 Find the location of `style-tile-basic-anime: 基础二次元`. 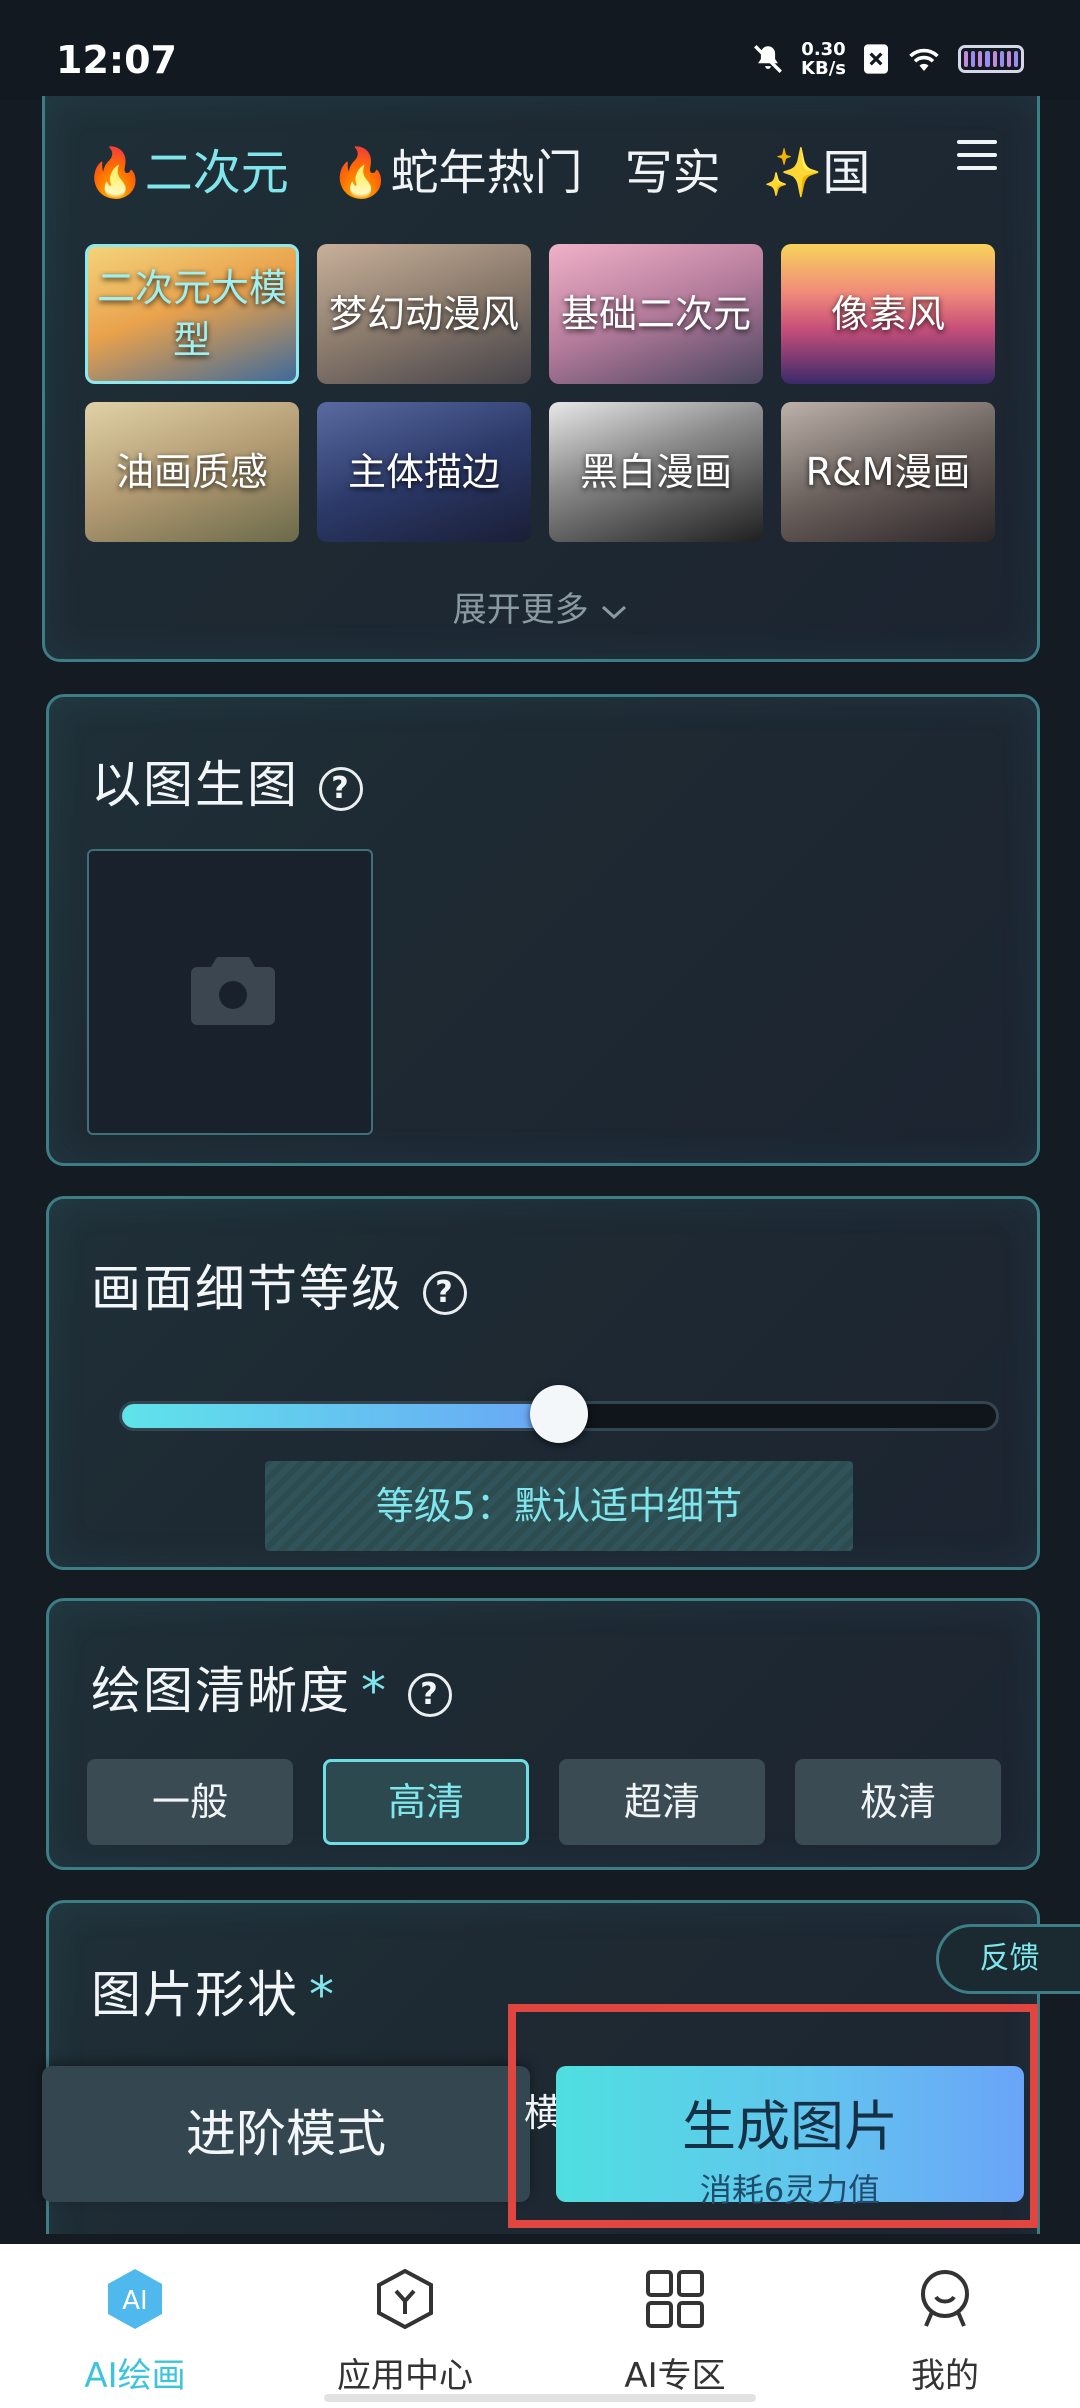

style-tile-basic-anime: 基础二次元 is located at coordinates (656, 314).